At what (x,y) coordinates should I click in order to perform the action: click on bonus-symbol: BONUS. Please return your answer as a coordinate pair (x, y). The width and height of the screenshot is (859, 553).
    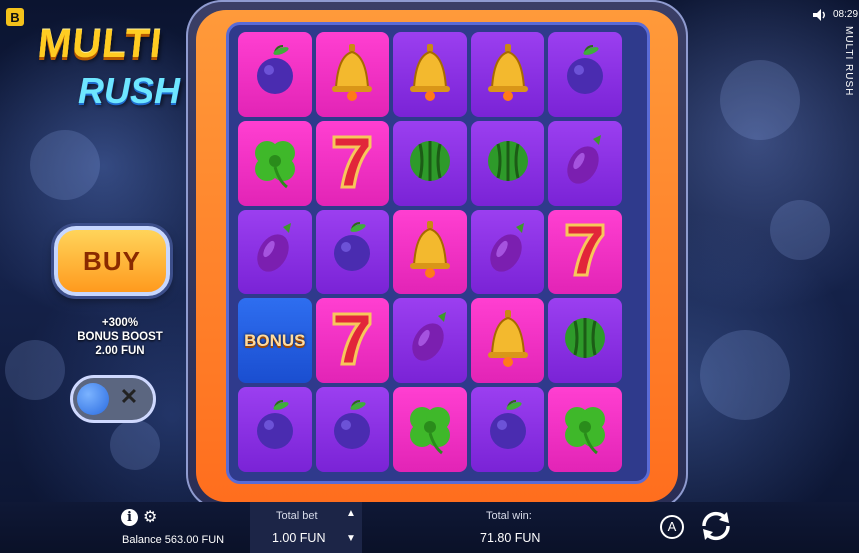
    Looking at the image, I should click on (275, 340).